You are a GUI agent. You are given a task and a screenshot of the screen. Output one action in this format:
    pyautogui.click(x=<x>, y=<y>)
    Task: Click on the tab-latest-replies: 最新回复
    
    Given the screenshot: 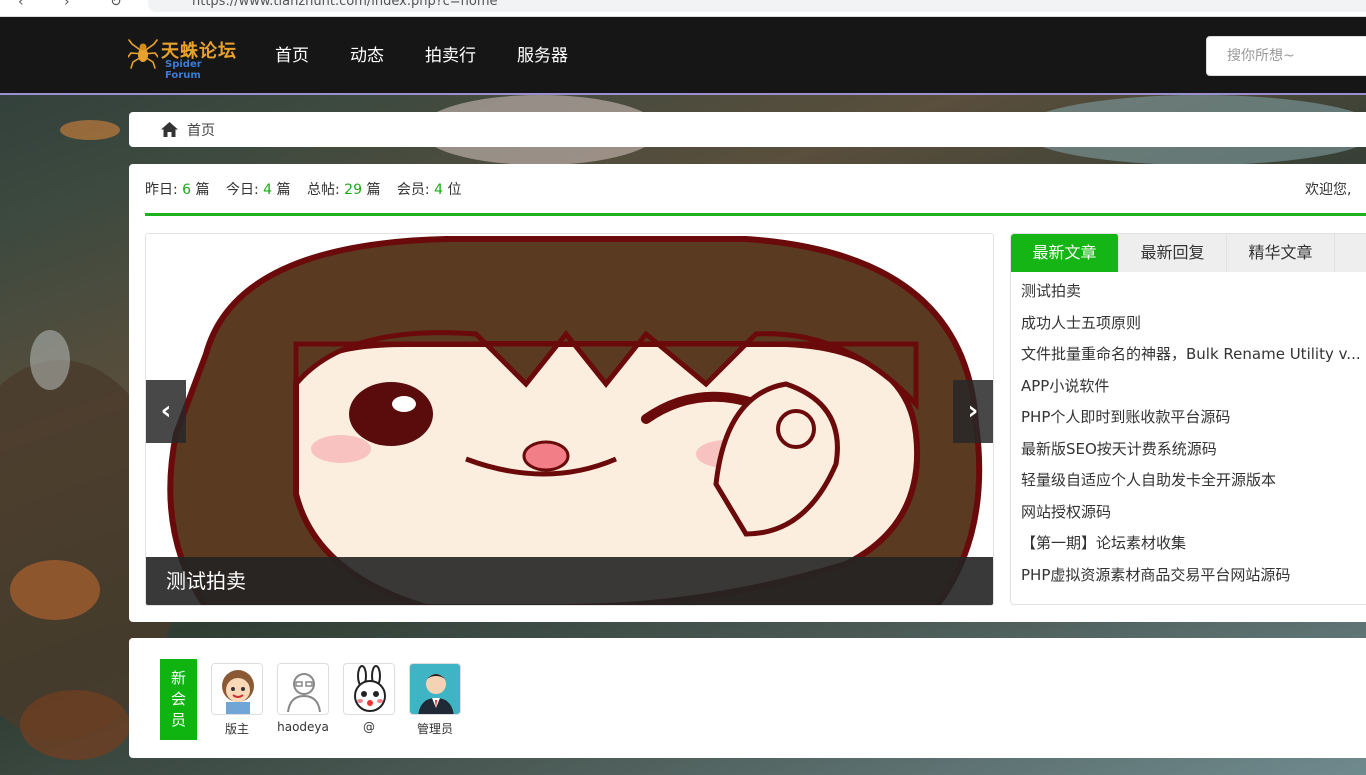 What is the action you would take?
    pyautogui.click(x=1173, y=253)
    